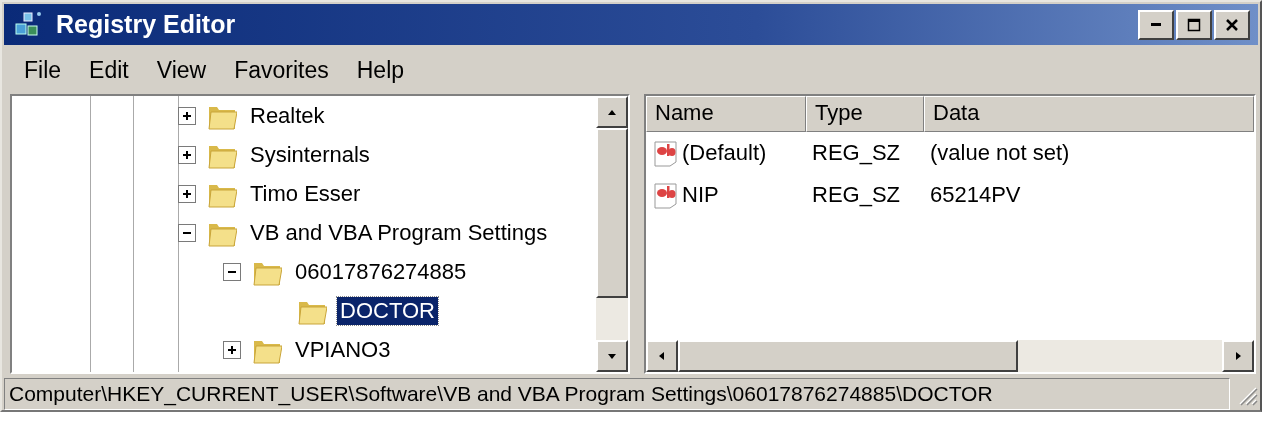 This screenshot has width=1281, height=447. I want to click on tree-item: Realtek, so click(287, 115).